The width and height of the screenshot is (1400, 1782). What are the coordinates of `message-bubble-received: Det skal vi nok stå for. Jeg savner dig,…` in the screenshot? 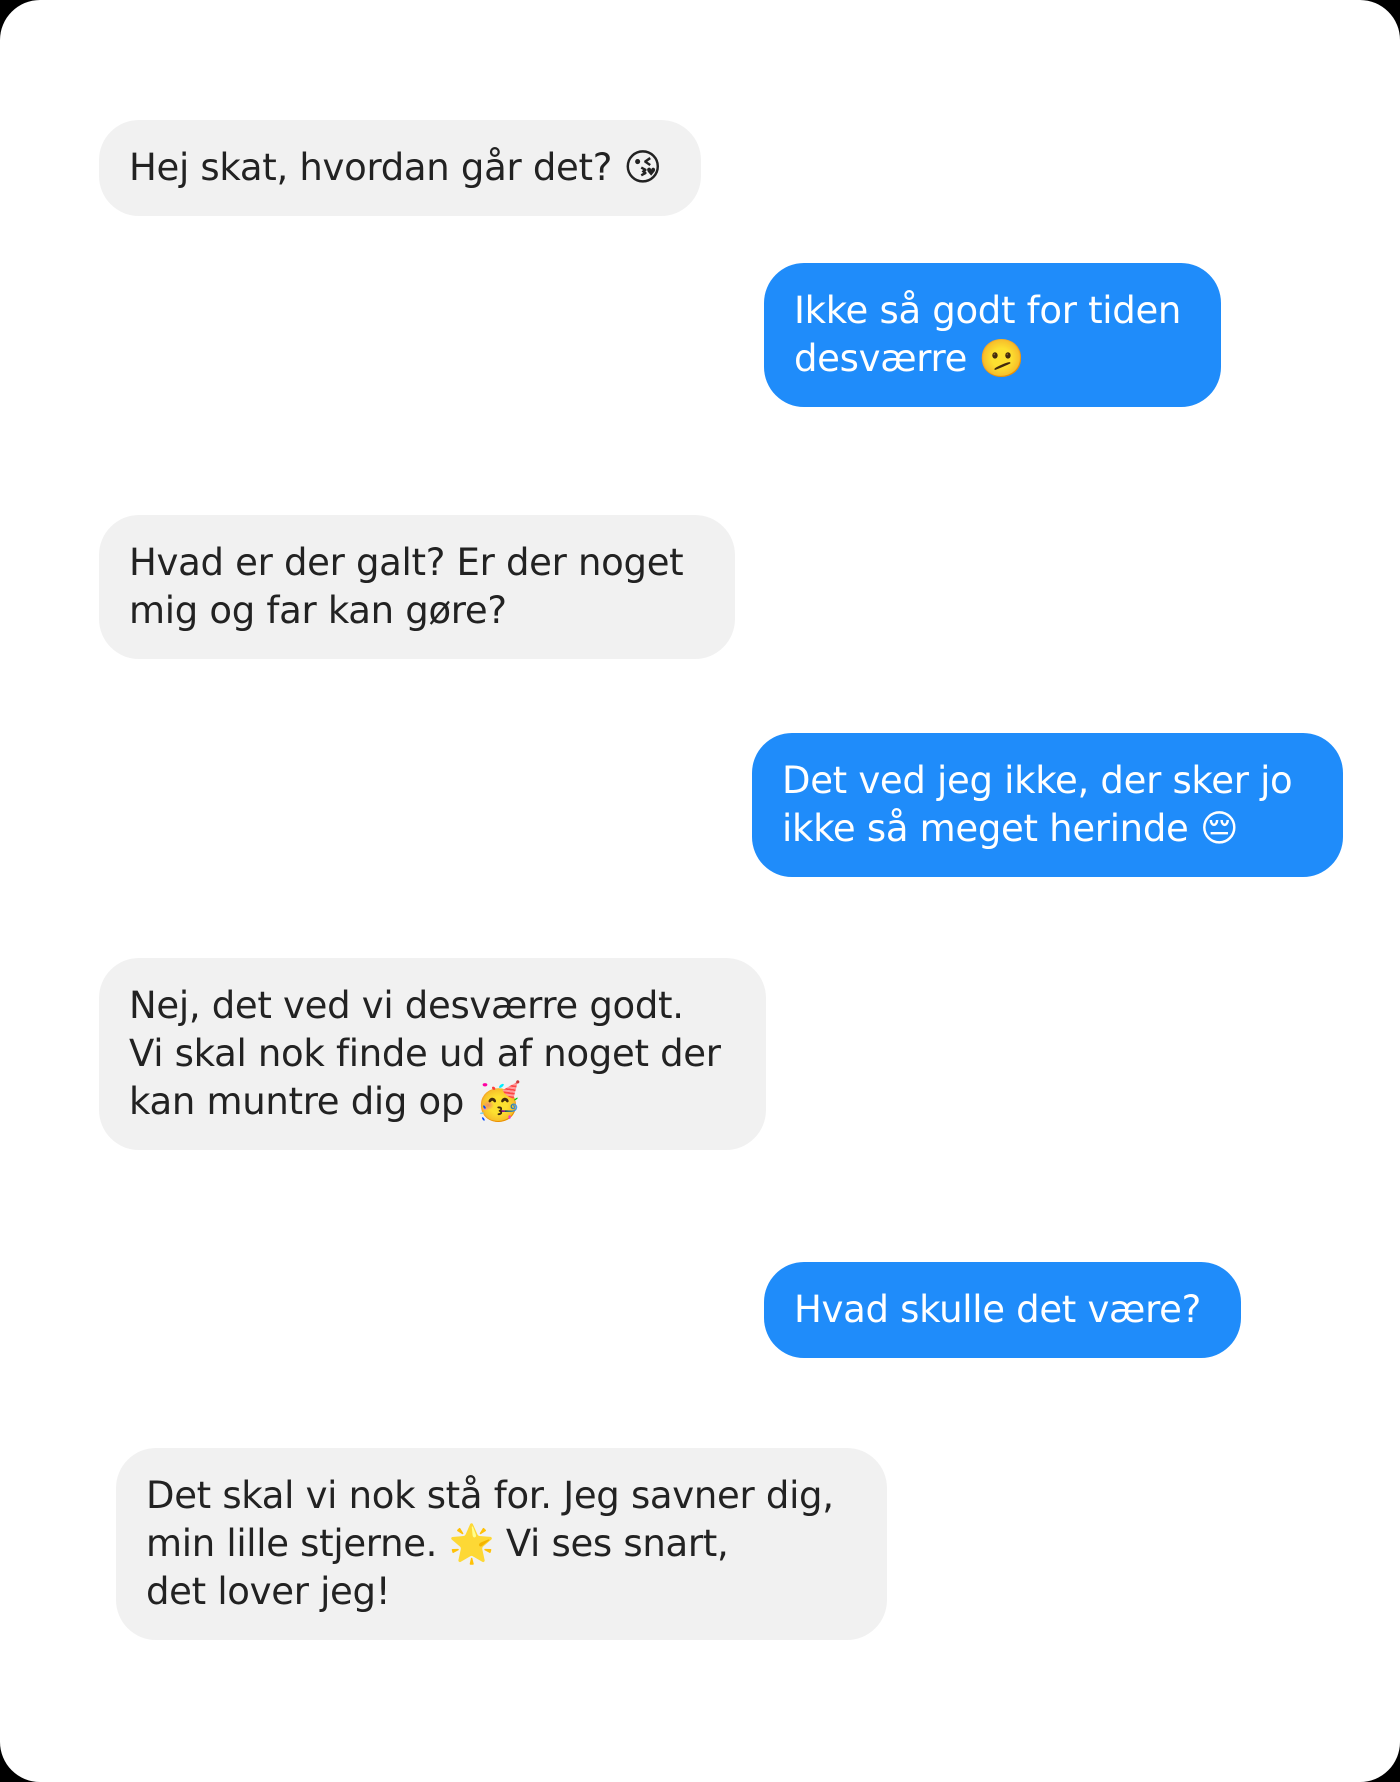 It's located at (501, 1544).